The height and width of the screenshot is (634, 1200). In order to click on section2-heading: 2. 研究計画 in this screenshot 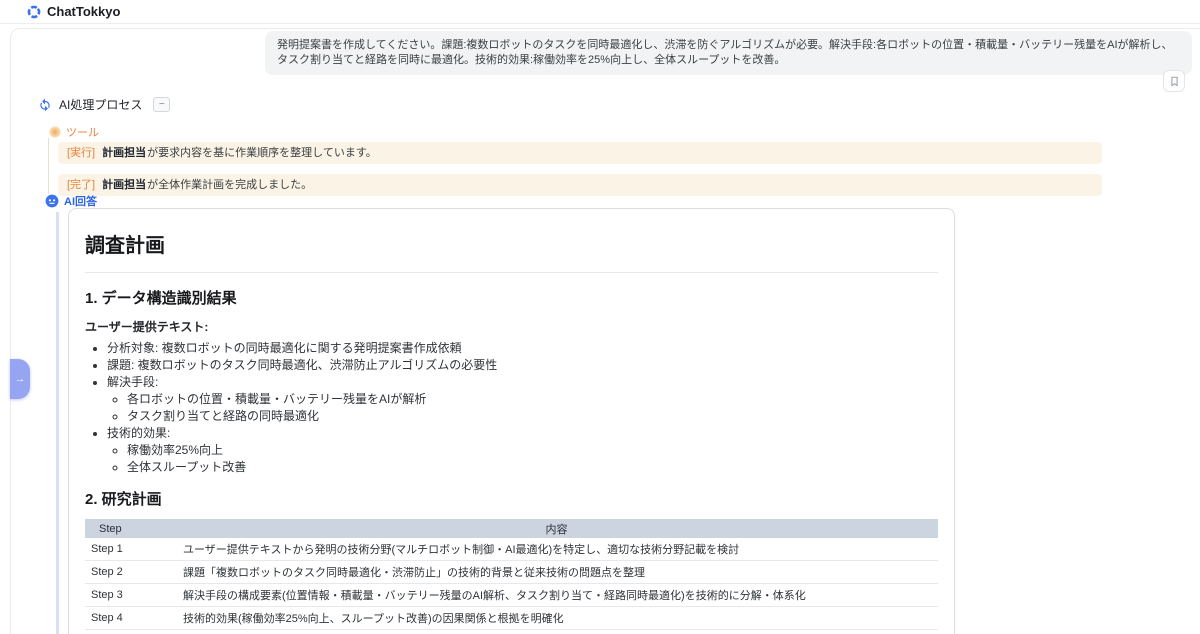, I will do `click(123, 499)`.